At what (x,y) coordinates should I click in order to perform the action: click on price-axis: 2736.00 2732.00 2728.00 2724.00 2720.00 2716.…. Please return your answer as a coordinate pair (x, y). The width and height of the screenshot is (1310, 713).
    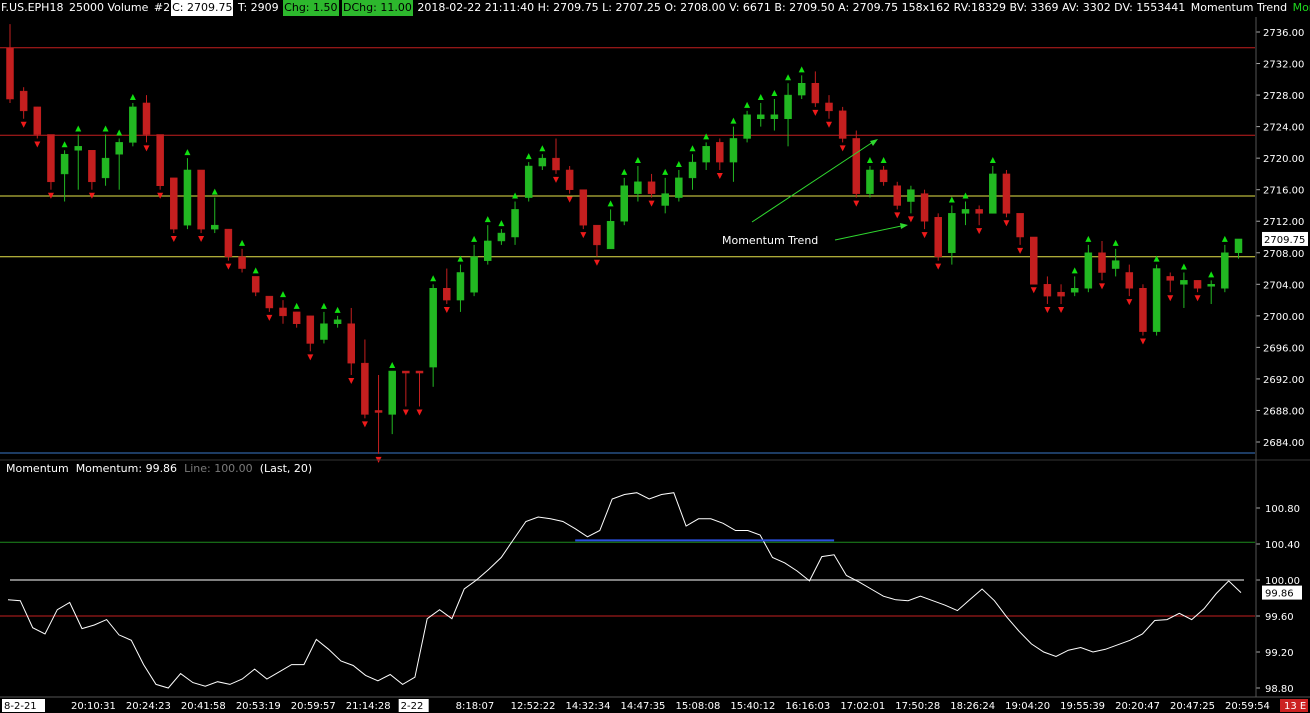
    Looking at the image, I should click on (1282, 238).